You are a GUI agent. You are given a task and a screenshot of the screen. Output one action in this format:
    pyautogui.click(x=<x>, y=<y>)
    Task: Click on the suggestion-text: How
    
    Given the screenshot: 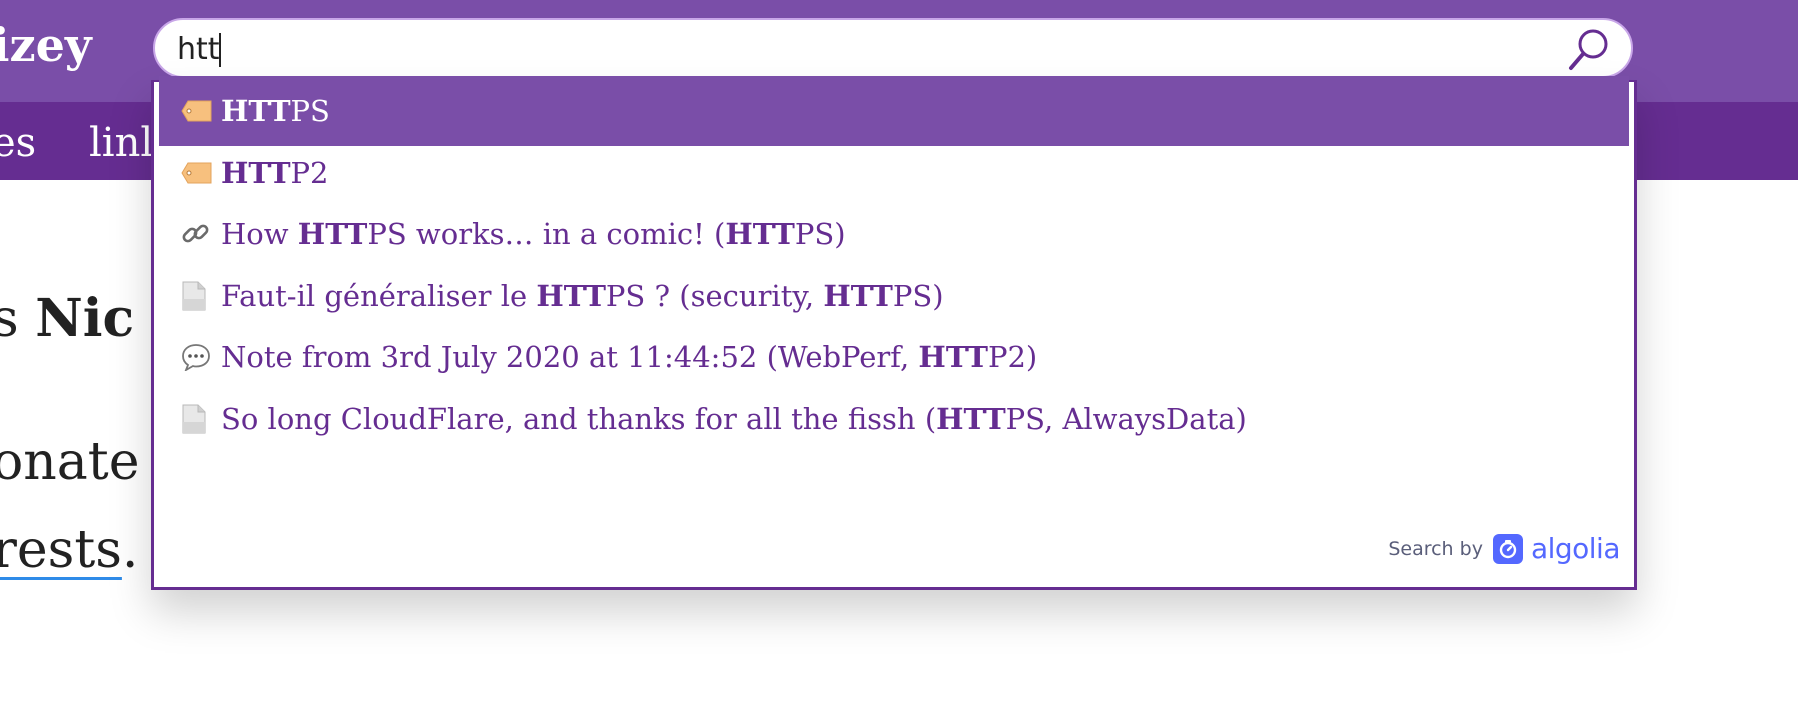 What is the action you would take?
    pyautogui.click(x=259, y=234)
    